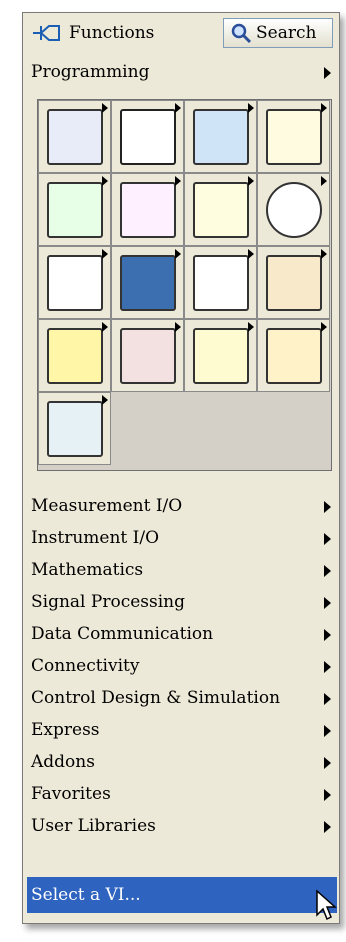 Image resolution: width=346 pixels, height=942 pixels. Describe the element at coordinates (241, 33) in the screenshot. I see `magnifier-icon` at that location.